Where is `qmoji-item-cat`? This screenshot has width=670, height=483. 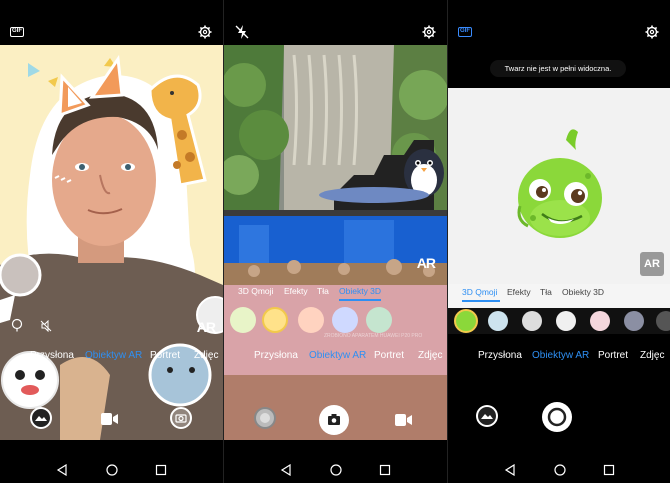 qmoji-item-cat is located at coordinates (566, 321).